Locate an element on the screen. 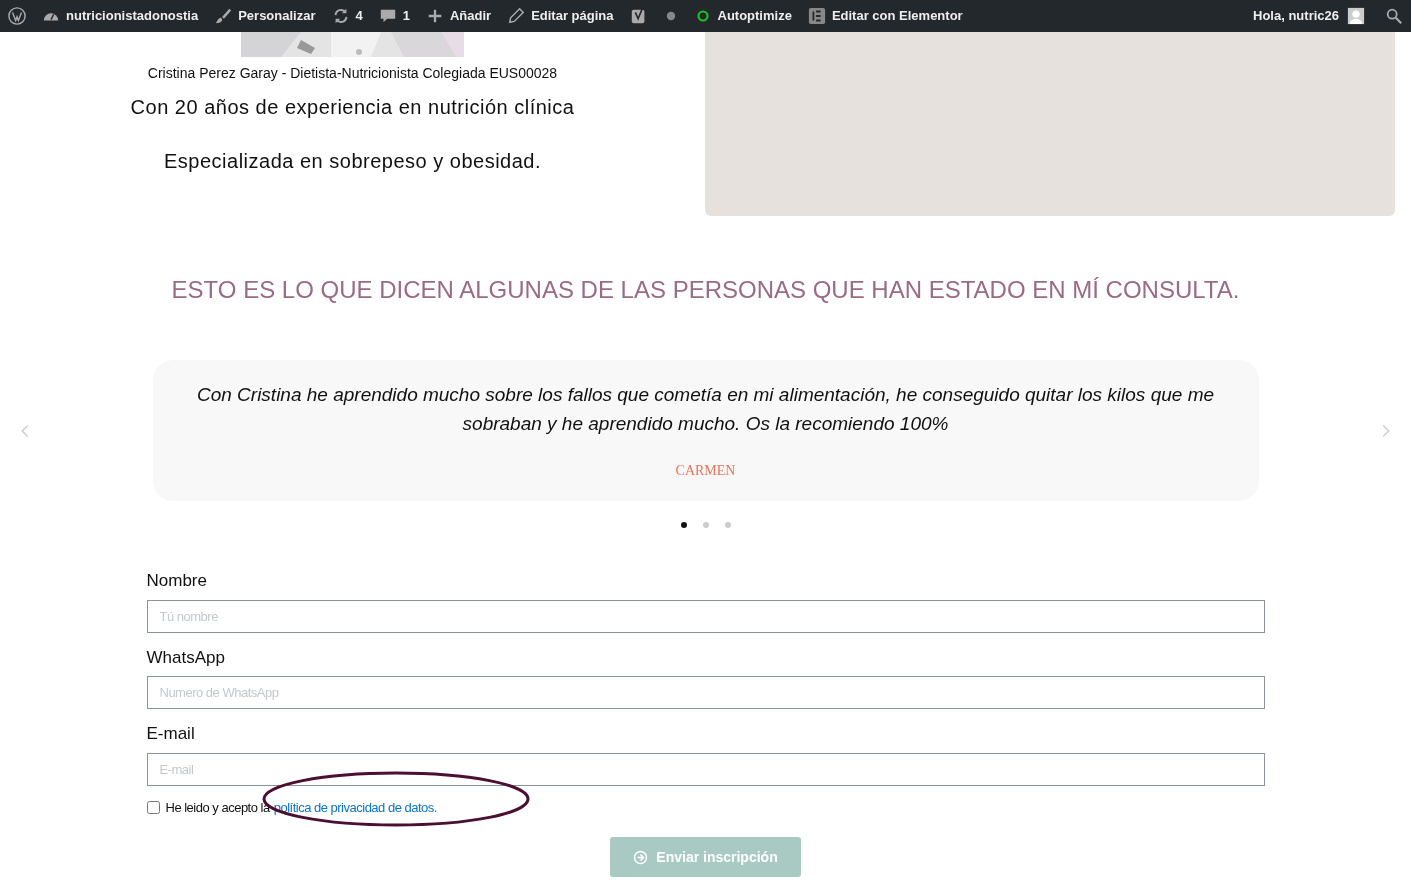 Image resolution: width=1411 pixels, height=890 pixels. toolbar-link: Añadir is located at coordinates (458, 16).